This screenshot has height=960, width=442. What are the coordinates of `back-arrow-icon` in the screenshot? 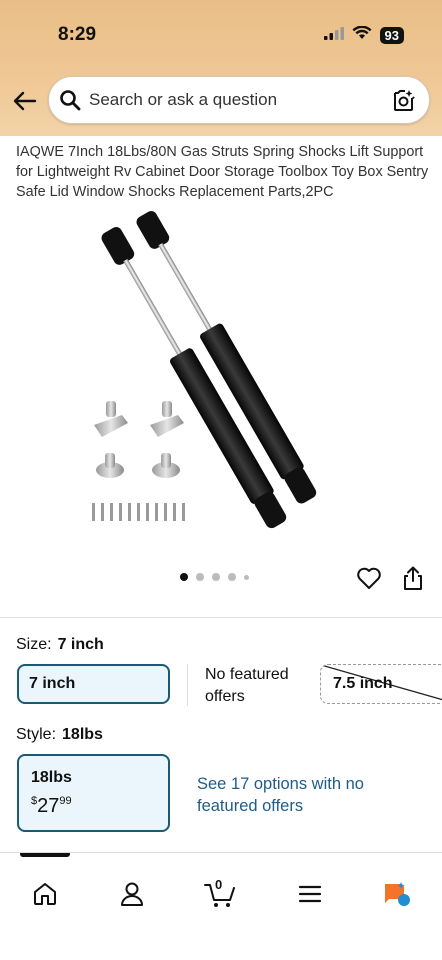 It's located at (25, 101).